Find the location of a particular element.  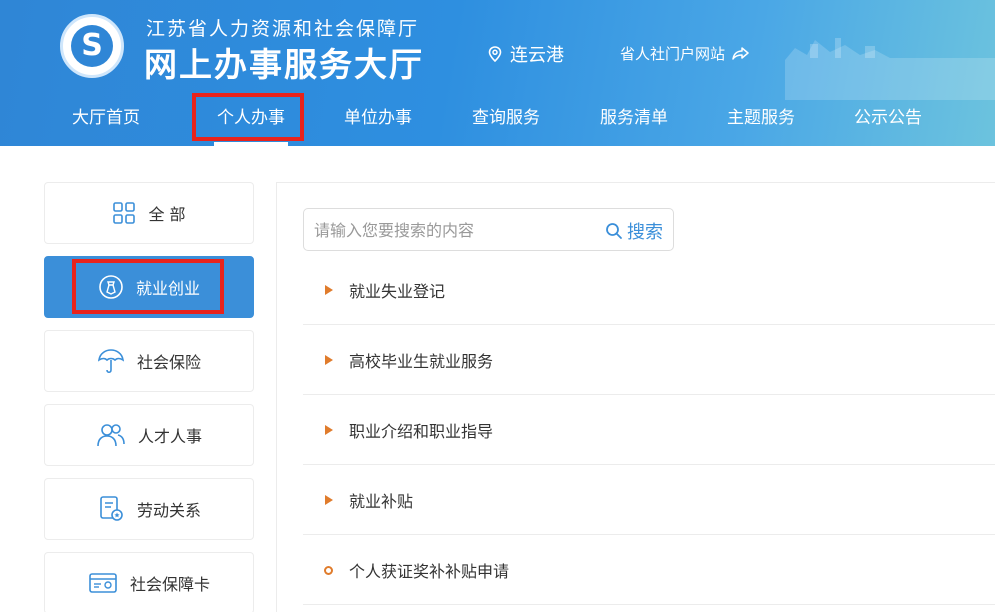

search-bar: 搜索 is located at coordinates (488, 229).